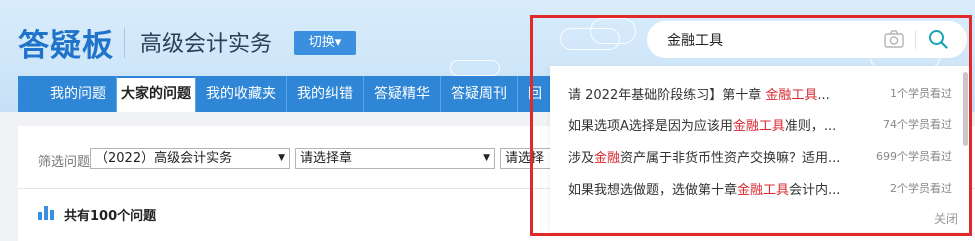 This screenshot has width=975, height=241. I want to click on tab-my-corrections: 我的纠错, so click(325, 94).